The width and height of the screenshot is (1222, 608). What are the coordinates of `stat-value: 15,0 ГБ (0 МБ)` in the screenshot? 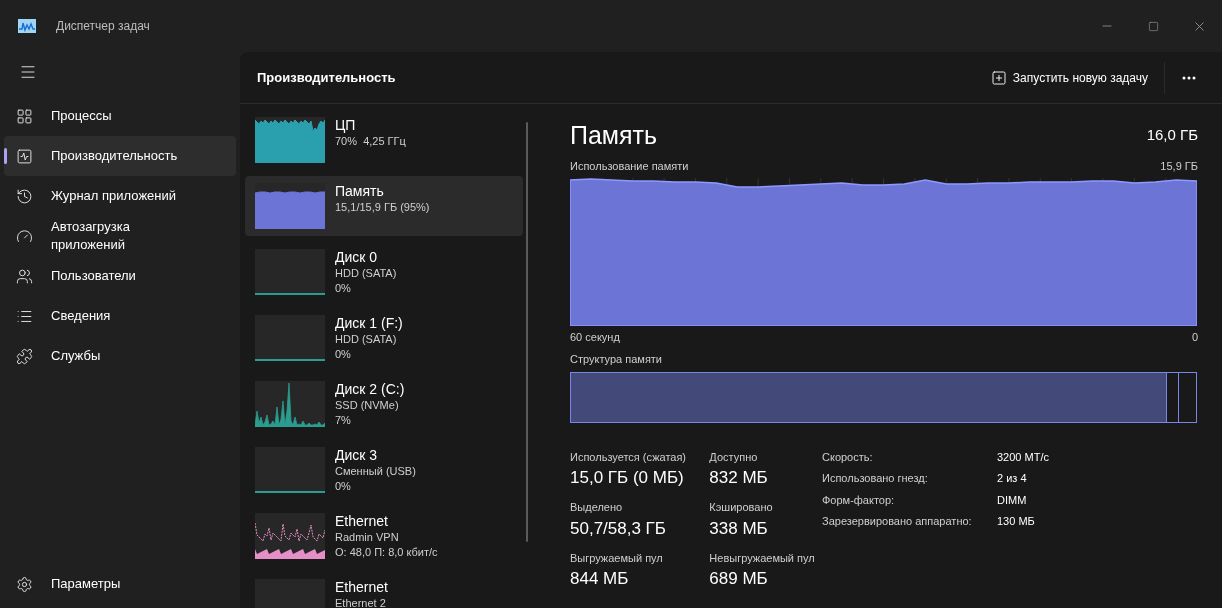 It's located at (627, 478).